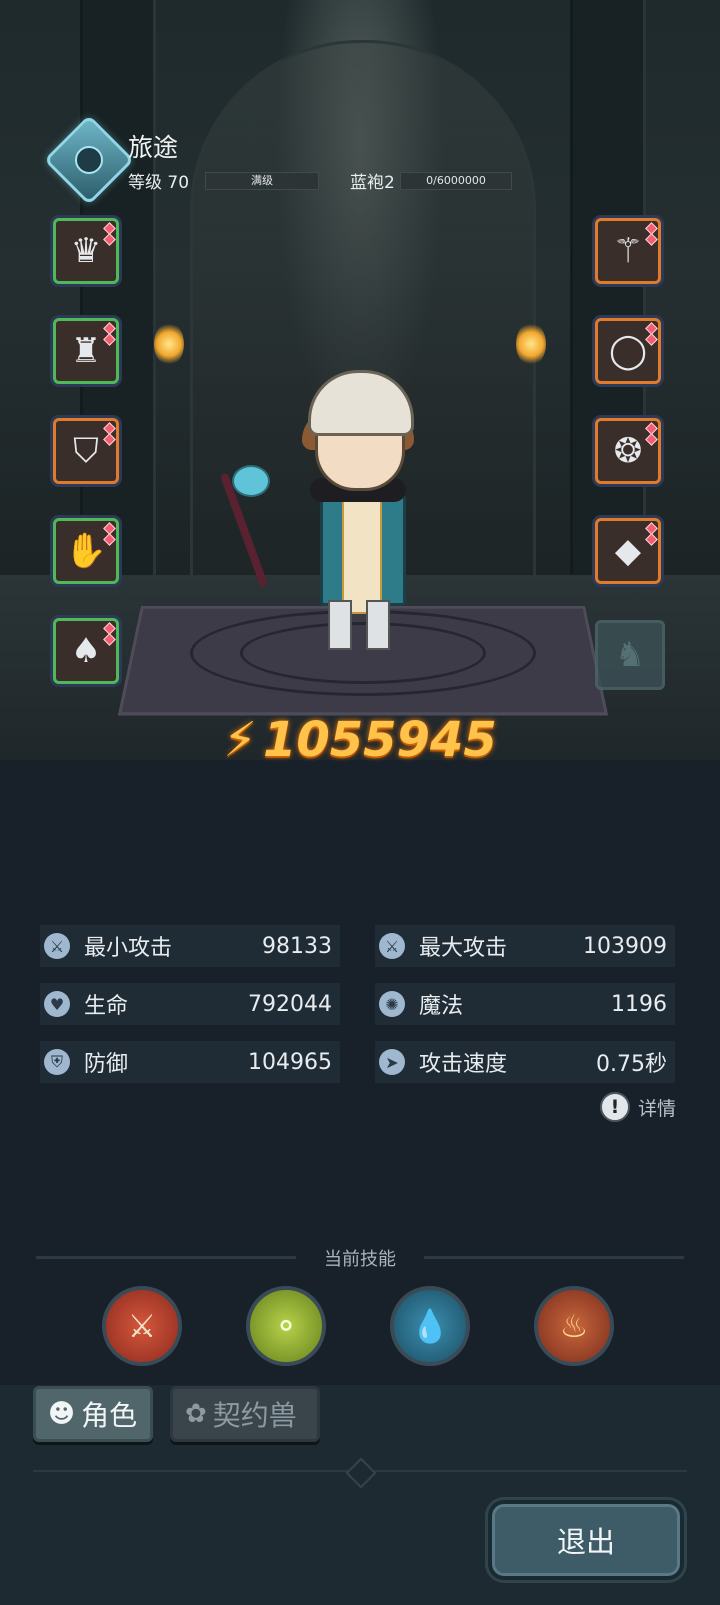 This screenshot has width=720, height=1605. Describe the element at coordinates (372, 183) in the screenshot. I see `rank-label: 蓝袍2` at that location.